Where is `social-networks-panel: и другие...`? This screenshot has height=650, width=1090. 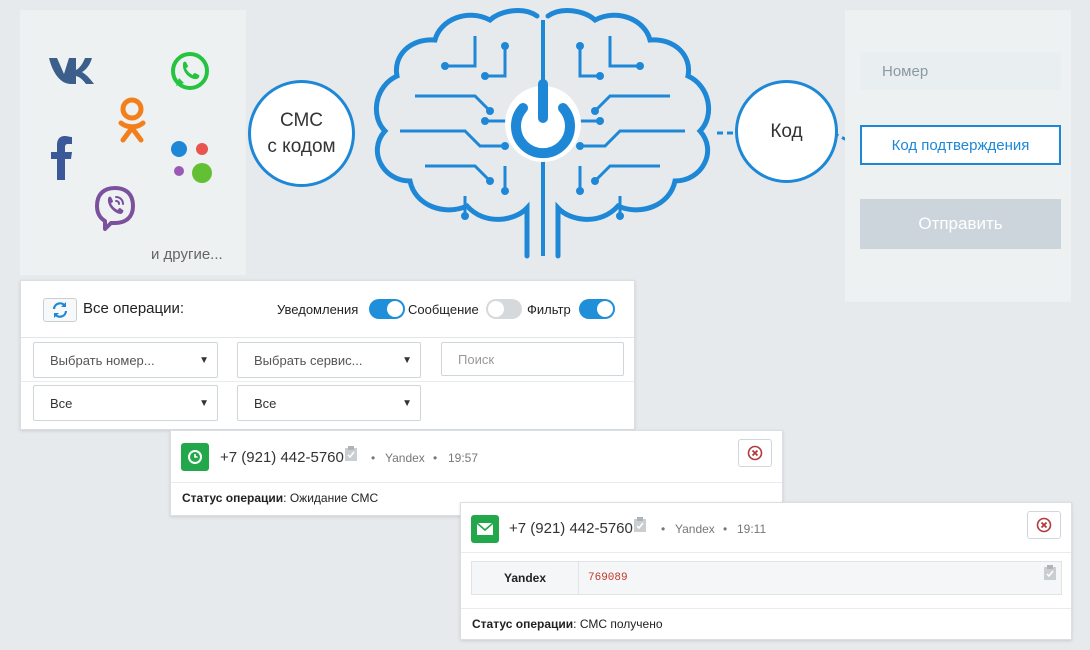
social-networks-panel: и другие... is located at coordinates (133, 142).